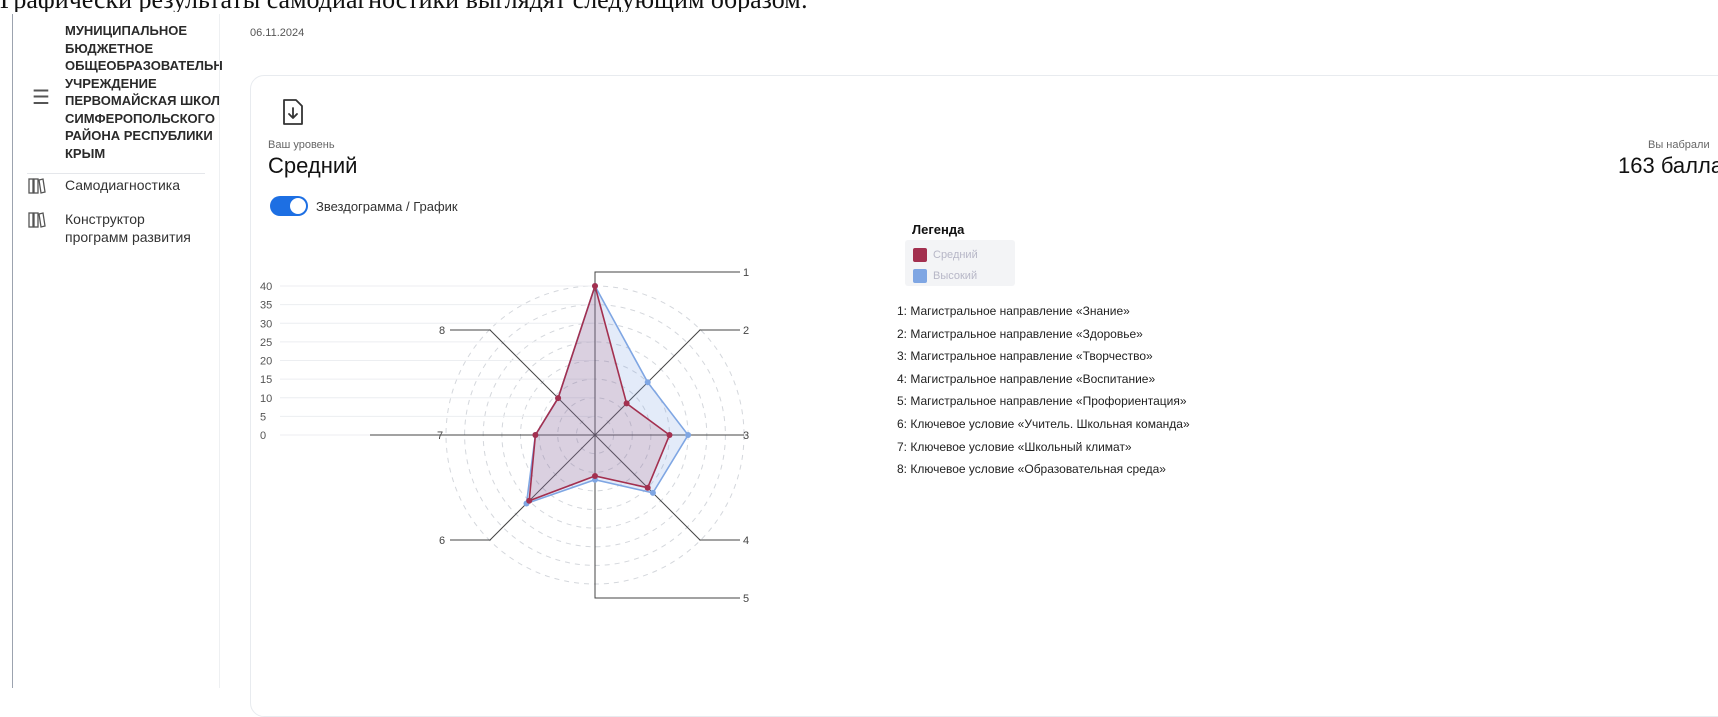 This screenshot has height=717, width=1718. What do you see at coordinates (1043, 334) in the screenshot?
I see `axis-description: 2: Магистральное направление «Здоровье»` at bounding box center [1043, 334].